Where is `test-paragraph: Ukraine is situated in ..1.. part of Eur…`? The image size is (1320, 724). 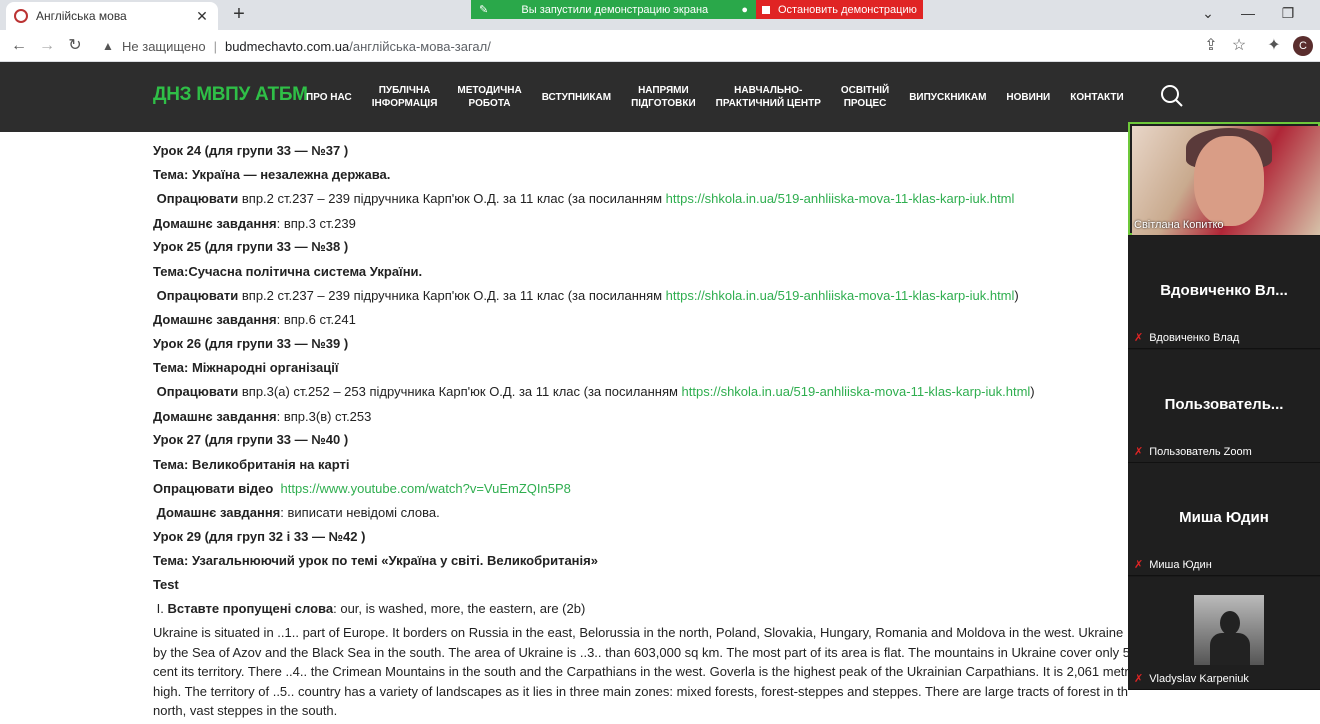
test-paragraph: Ukraine is situated in ..1.. part of Eur… is located at coordinates (640, 671).